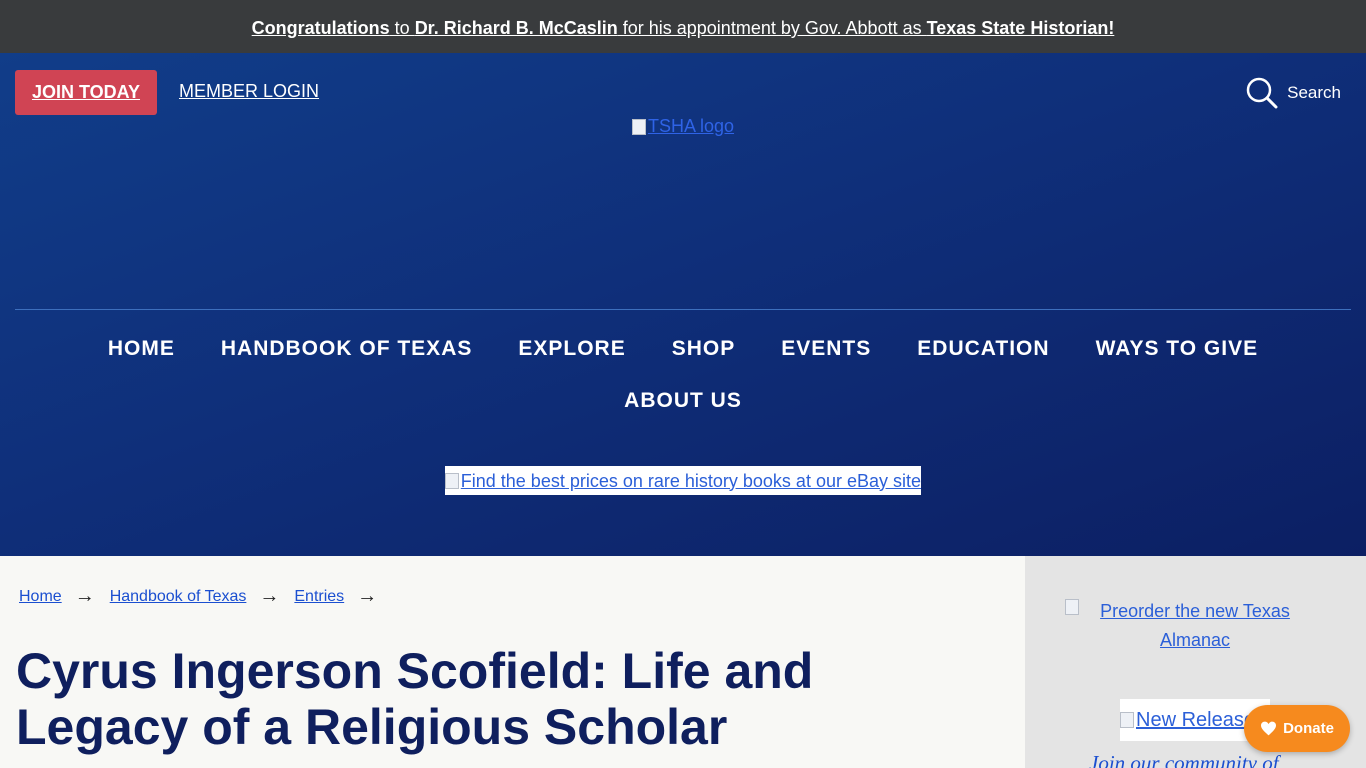 The height and width of the screenshot is (768, 1366). I want to click on announcement-title: Texas State Historian!, so click(1020, 28).